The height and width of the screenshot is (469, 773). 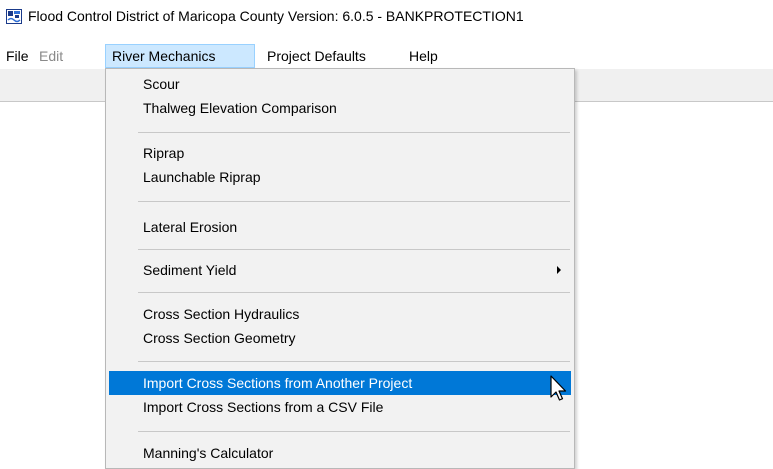 I want to click on menu-item-label: Scour, so click(x=161, y=84).